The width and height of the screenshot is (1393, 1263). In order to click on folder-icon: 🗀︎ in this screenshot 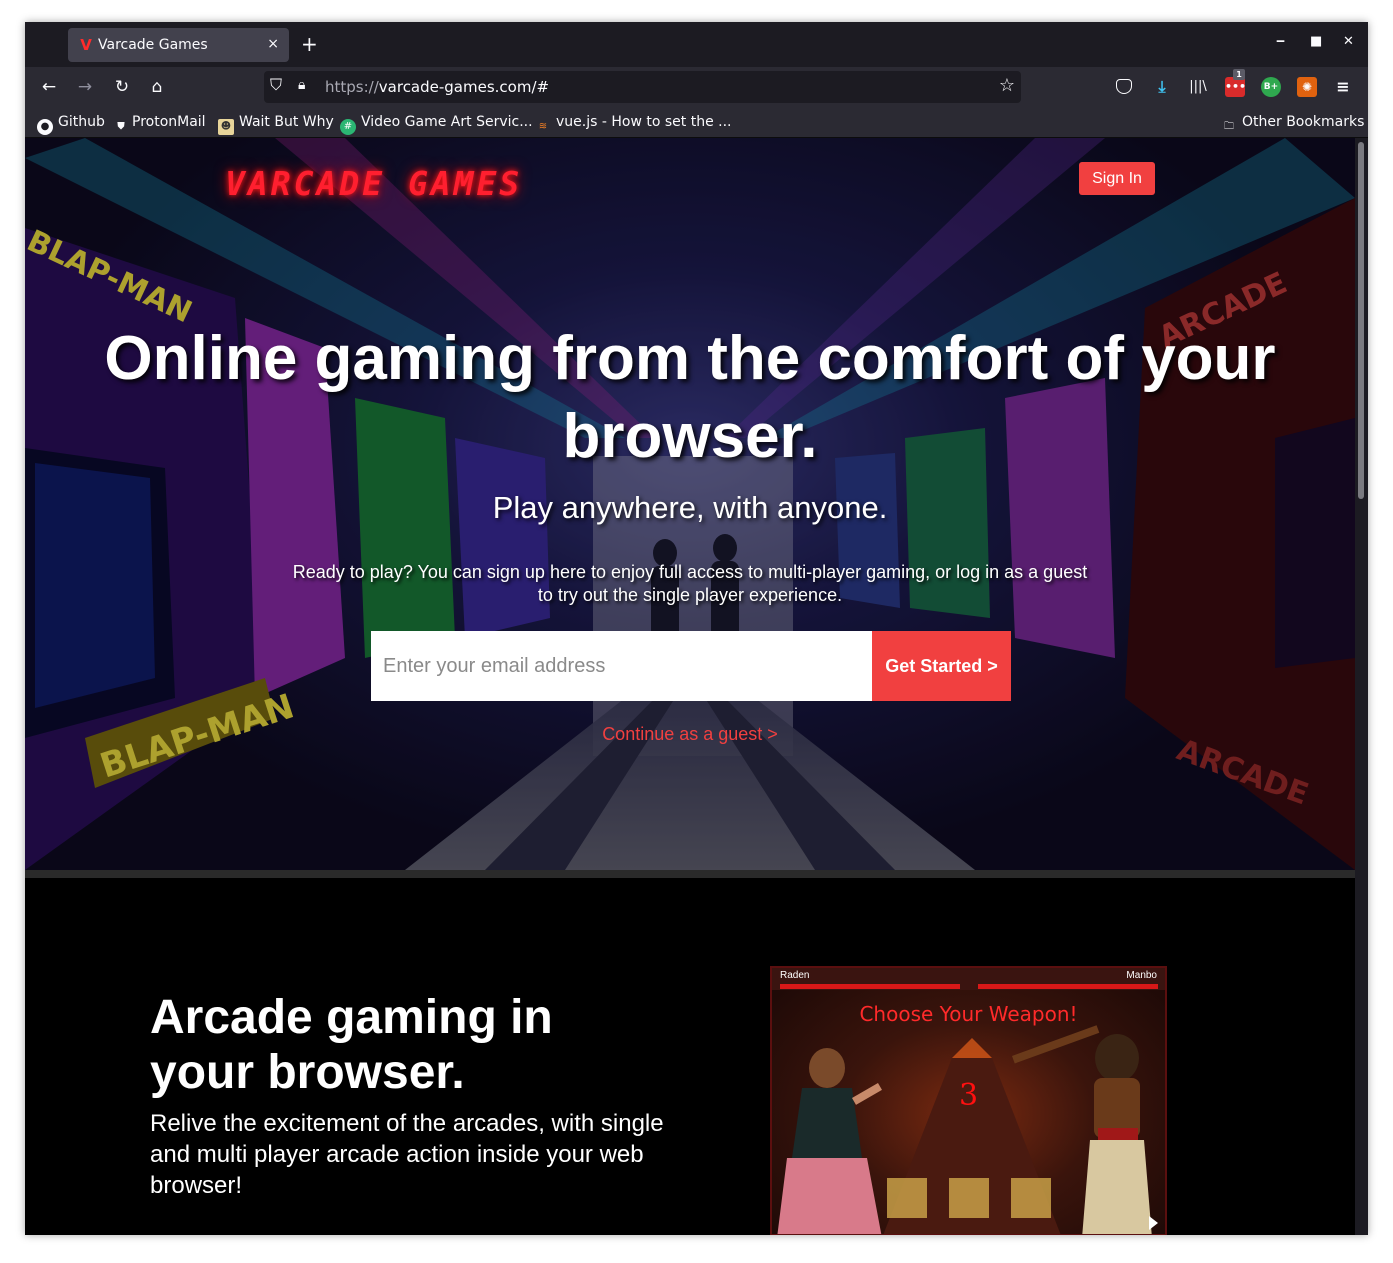, I will do `click(1229, 126)`.